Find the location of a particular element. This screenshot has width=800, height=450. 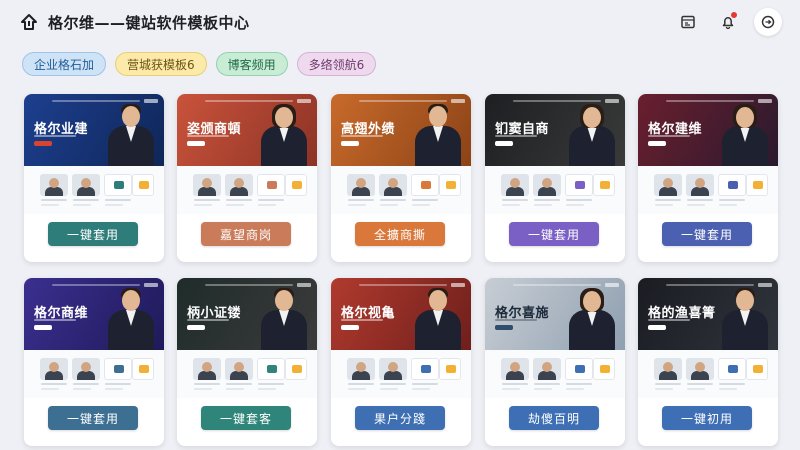

chip-3: 多络领航6 is located at coordinates (336, 64).